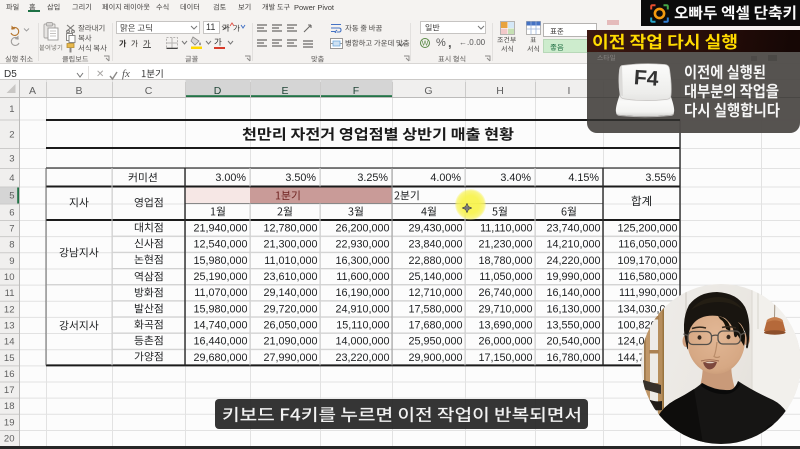  Describe the element at coordinates (435, 358) in the screenshot. I see `svg-text: 29,900,000` at that location.